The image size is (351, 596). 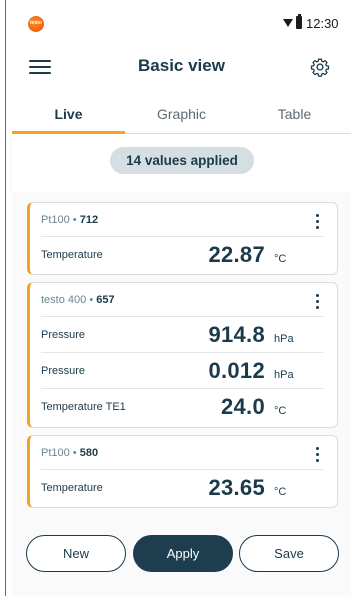 I want to click on tab-graphic: Graphic, so click(x=181, y=116).